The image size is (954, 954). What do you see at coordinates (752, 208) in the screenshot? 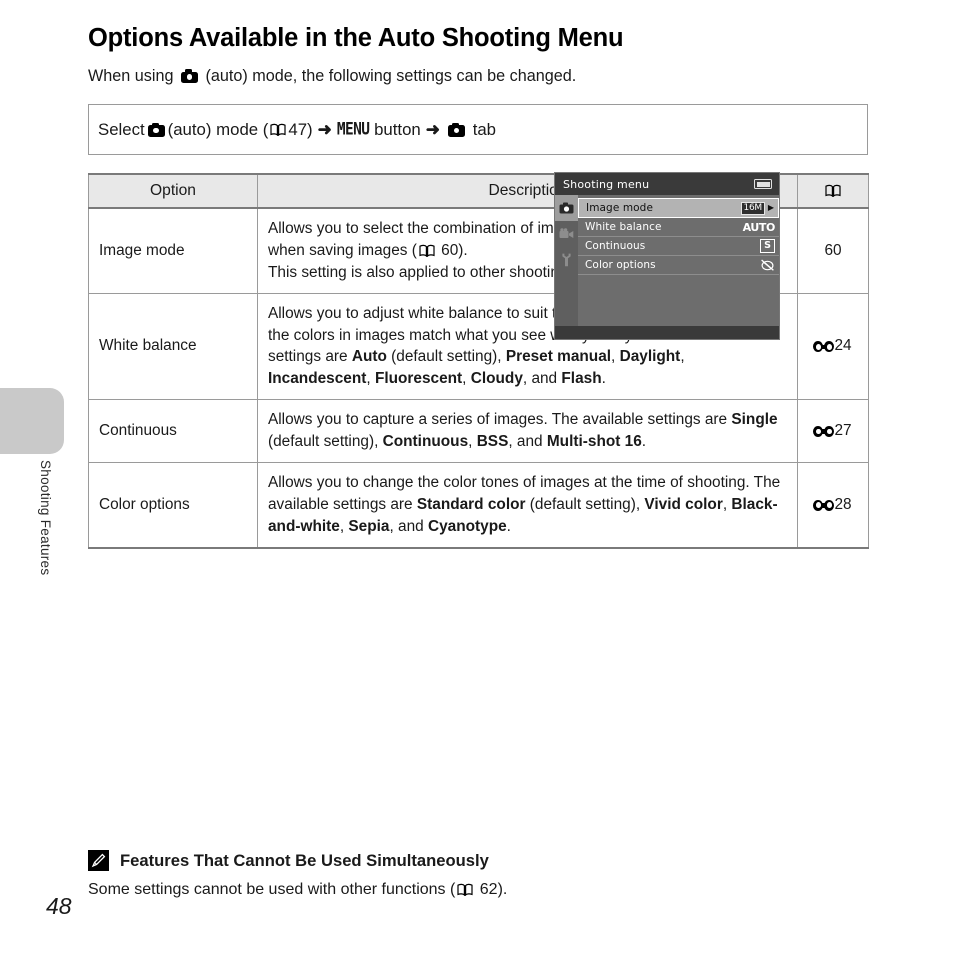
I see `image-size-badge: 16M` at bounding box center [752, 208].